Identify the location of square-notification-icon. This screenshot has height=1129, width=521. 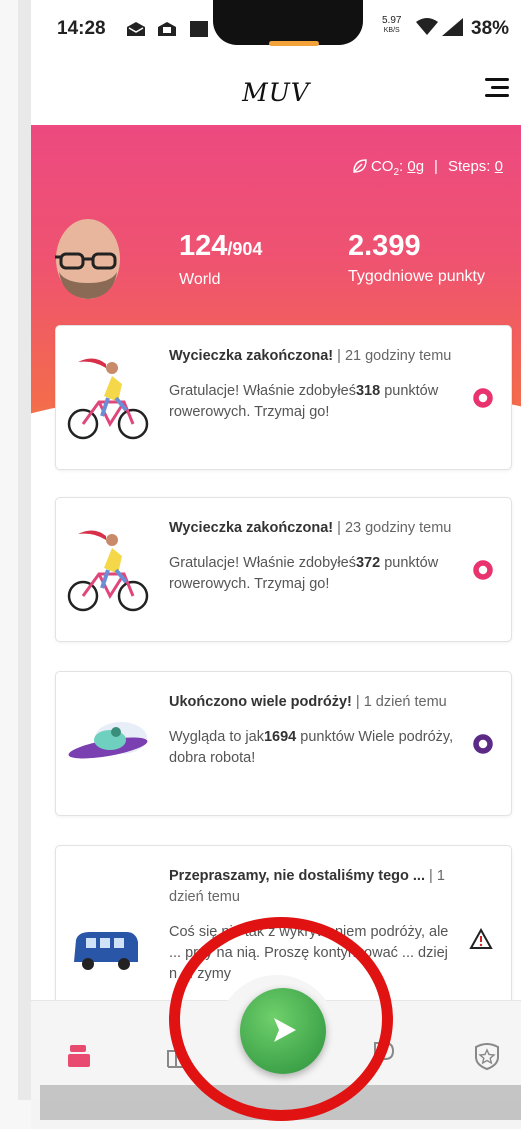
(198, 28).